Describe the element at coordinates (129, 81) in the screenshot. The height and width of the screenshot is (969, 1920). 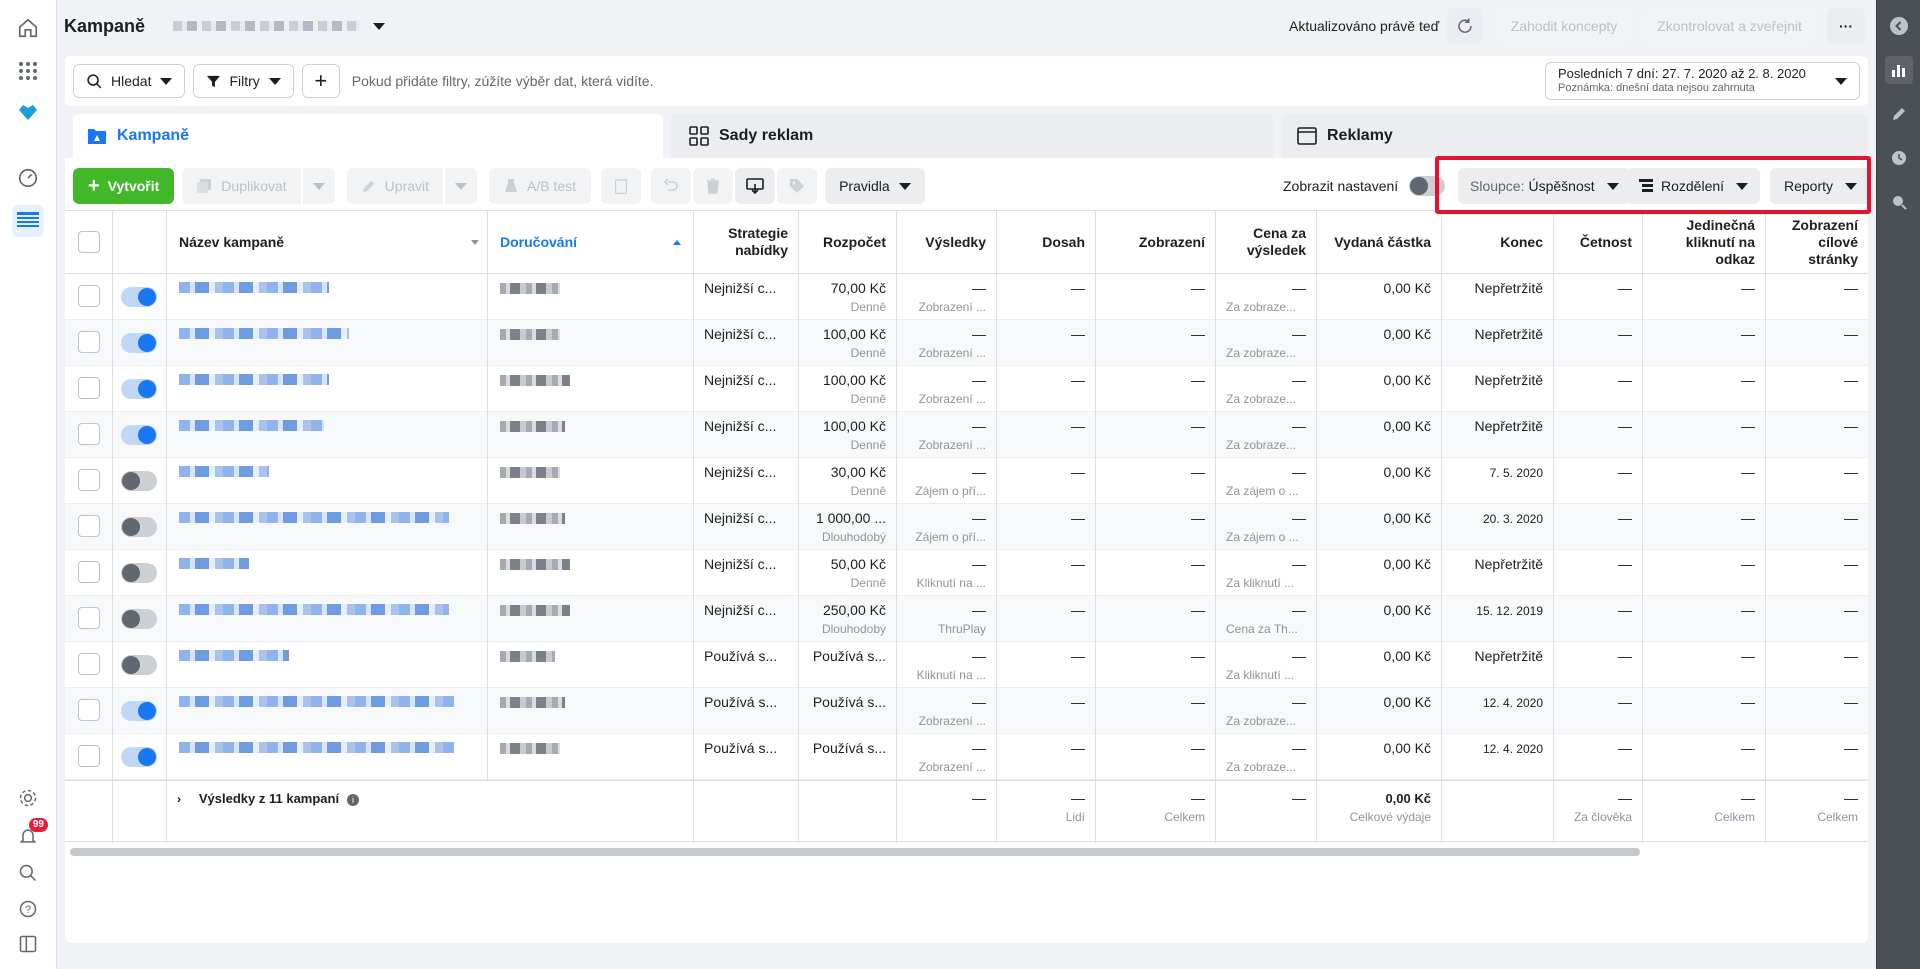
I see `search-button: Hledat` at that location.